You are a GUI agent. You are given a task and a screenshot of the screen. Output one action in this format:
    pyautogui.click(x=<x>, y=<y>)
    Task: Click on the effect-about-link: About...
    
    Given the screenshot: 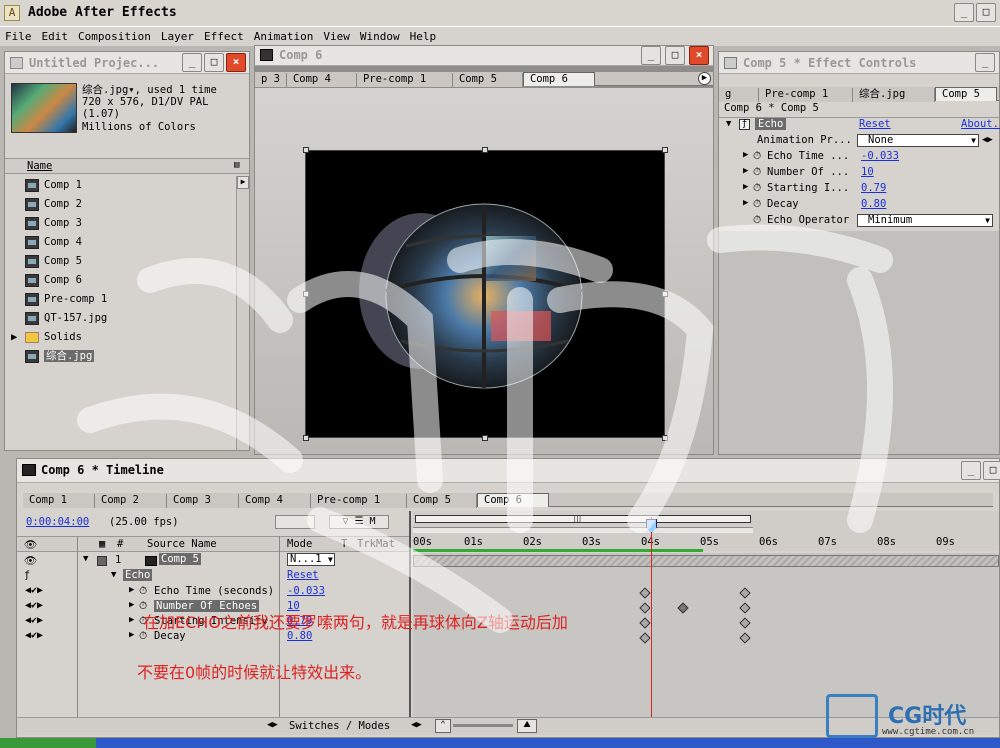 What is the action you would take?
    pyautogui.click(x=980, y=124)
    